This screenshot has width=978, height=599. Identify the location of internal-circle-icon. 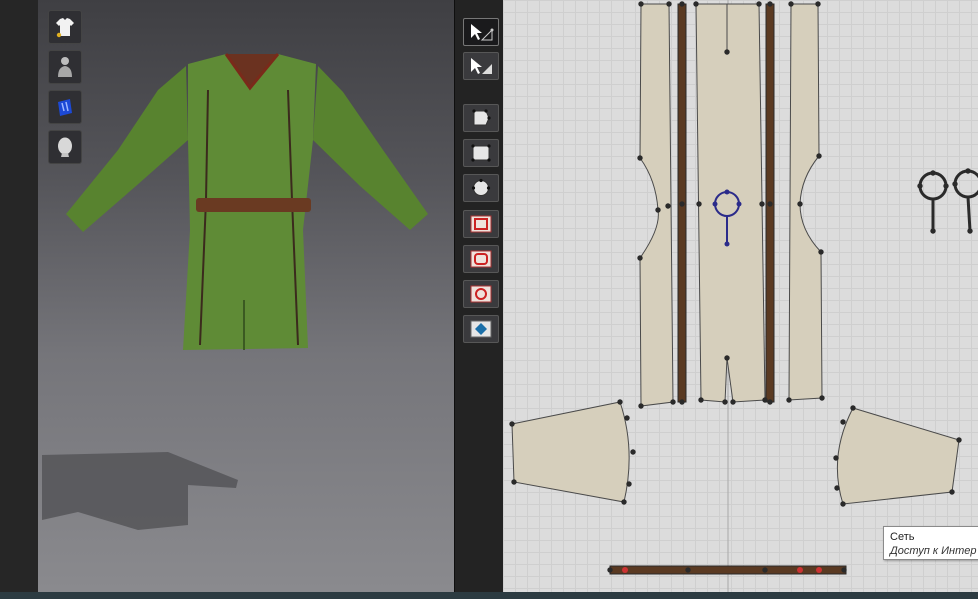
(481, 294).